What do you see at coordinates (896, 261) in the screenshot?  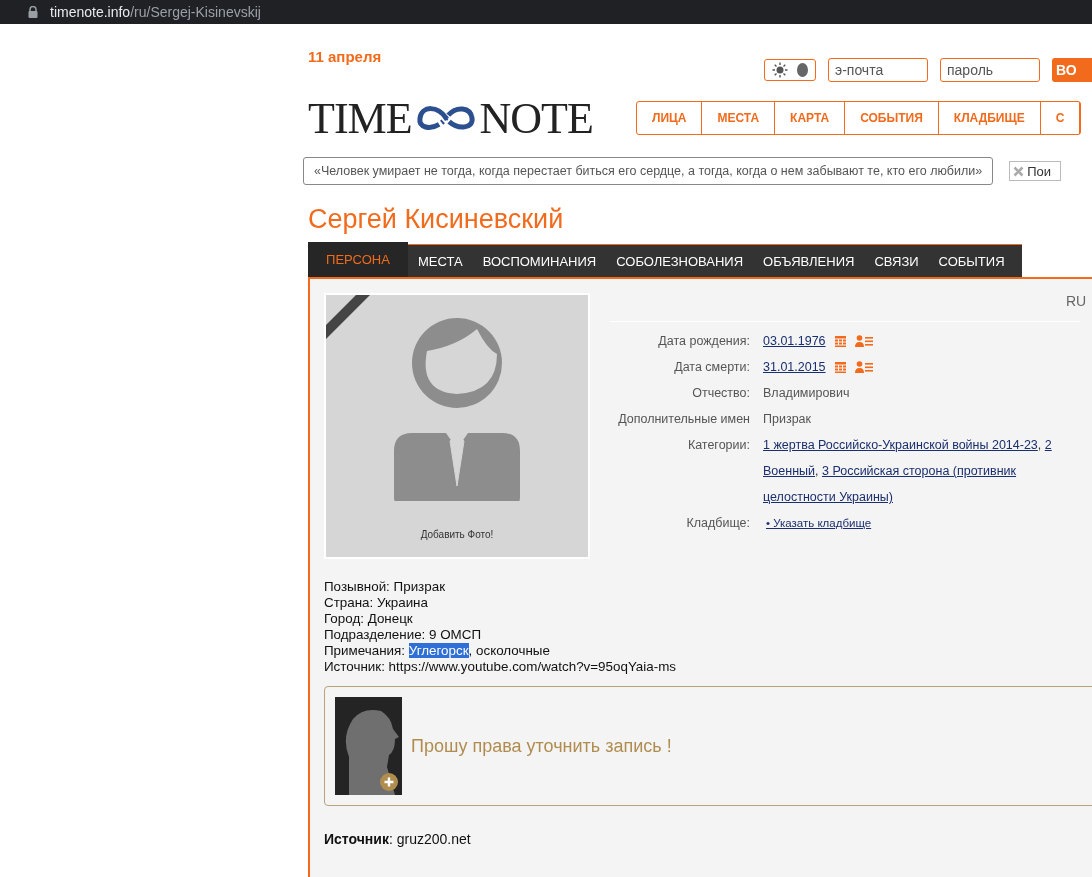 I see `tab: СВЯЗИ` at bounding box center [896, 261].